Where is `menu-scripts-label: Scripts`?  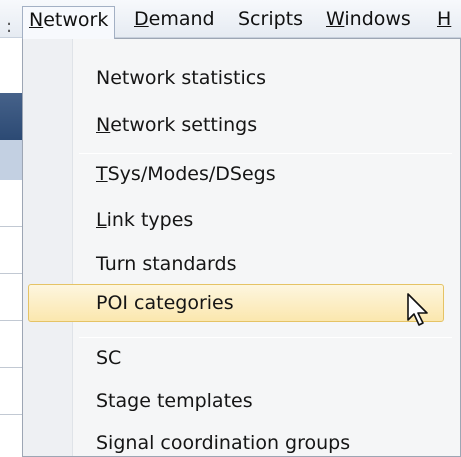 menu-scripts-label: Scripts is located at coordinates (271, 19).